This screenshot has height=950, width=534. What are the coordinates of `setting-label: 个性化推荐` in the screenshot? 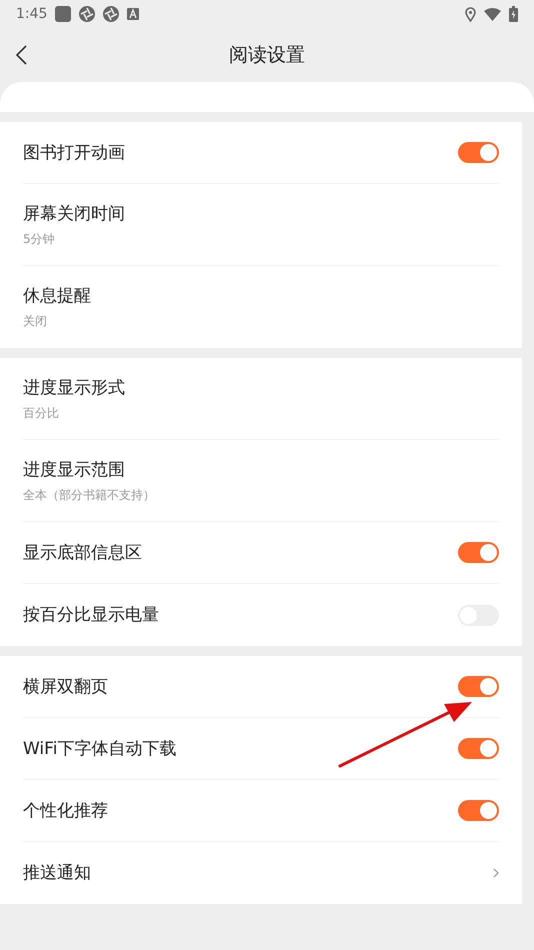 It's located at (65, 811).